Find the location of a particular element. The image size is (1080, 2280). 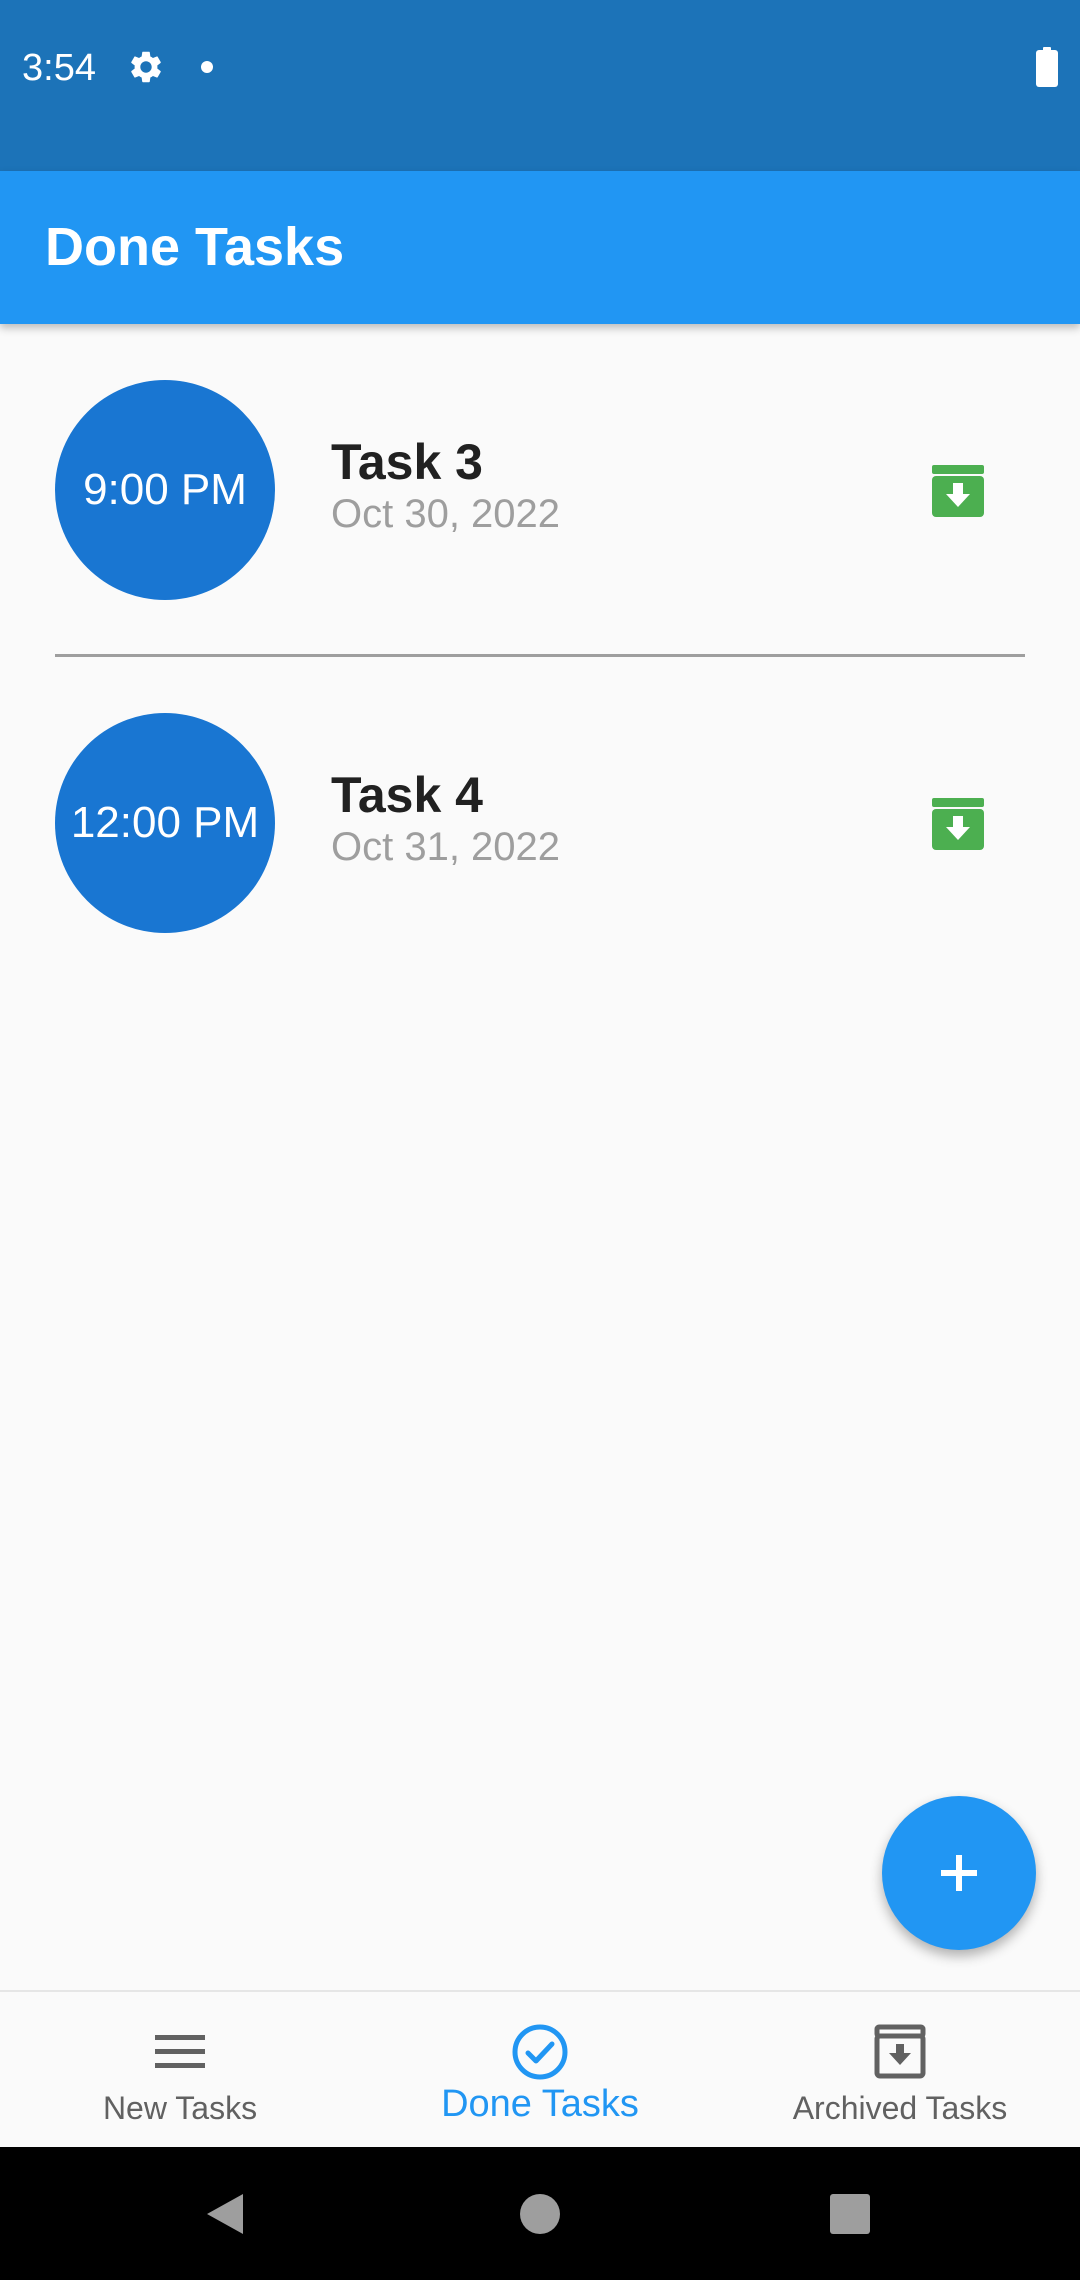

recents-icon is located at coordinates (850, 2213).